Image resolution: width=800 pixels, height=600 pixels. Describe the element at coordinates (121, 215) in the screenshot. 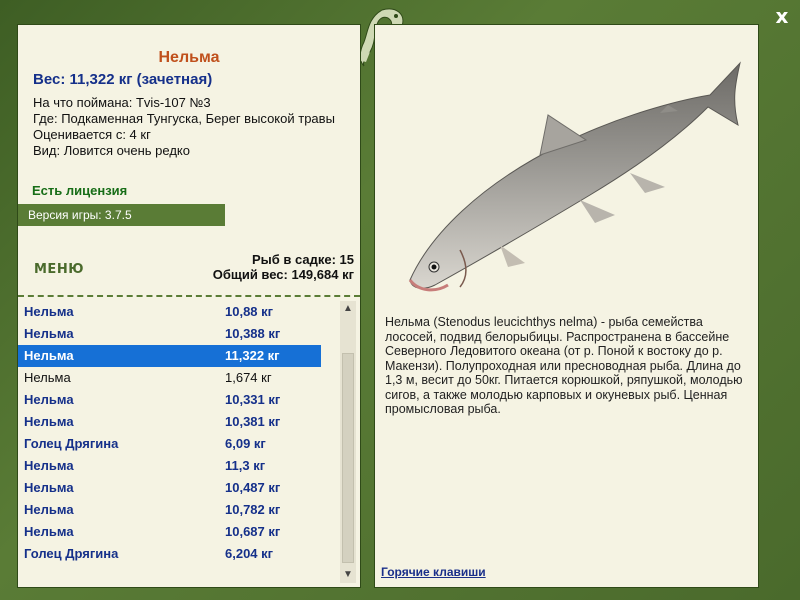

I see `game-version: Версия игры: 3.7.5` at that location.